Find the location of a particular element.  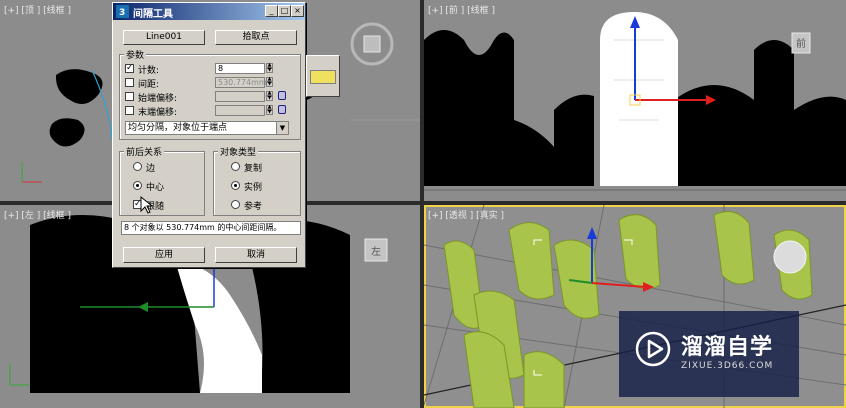

context-edges-radio is located at coordinates (137, 166).